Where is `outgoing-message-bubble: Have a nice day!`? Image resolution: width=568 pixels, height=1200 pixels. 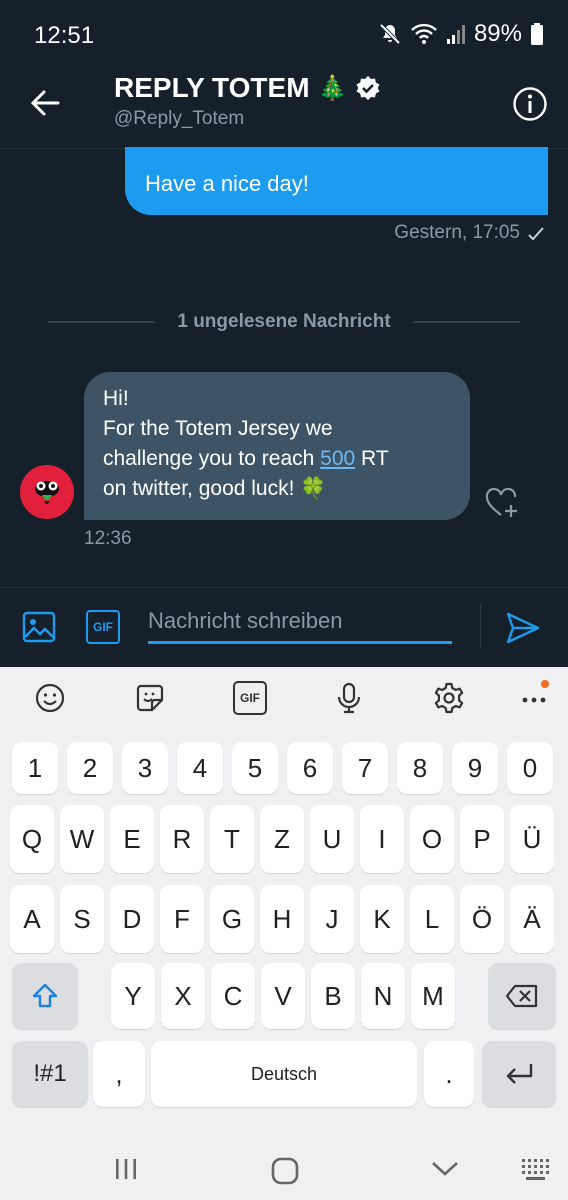
outgoing-message-bubble: Have a nice day! is located at coordinates (336, 181).